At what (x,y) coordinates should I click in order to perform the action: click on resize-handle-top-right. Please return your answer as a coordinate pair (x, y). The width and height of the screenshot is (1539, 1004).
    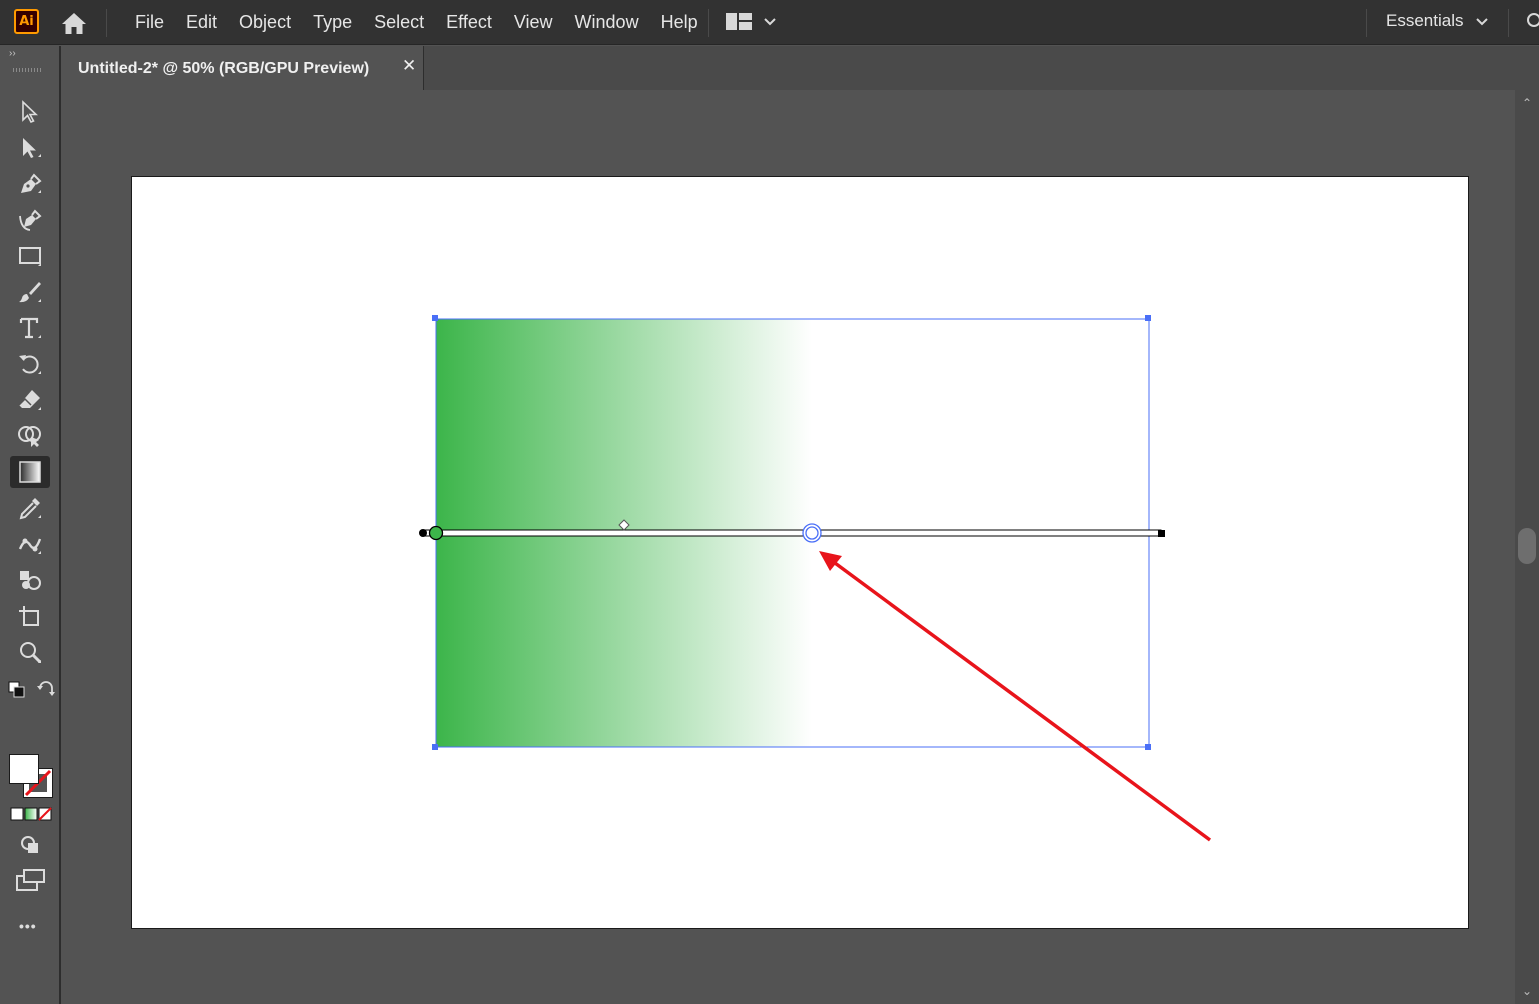
    Looking at the image, I should click on (1148, 318).